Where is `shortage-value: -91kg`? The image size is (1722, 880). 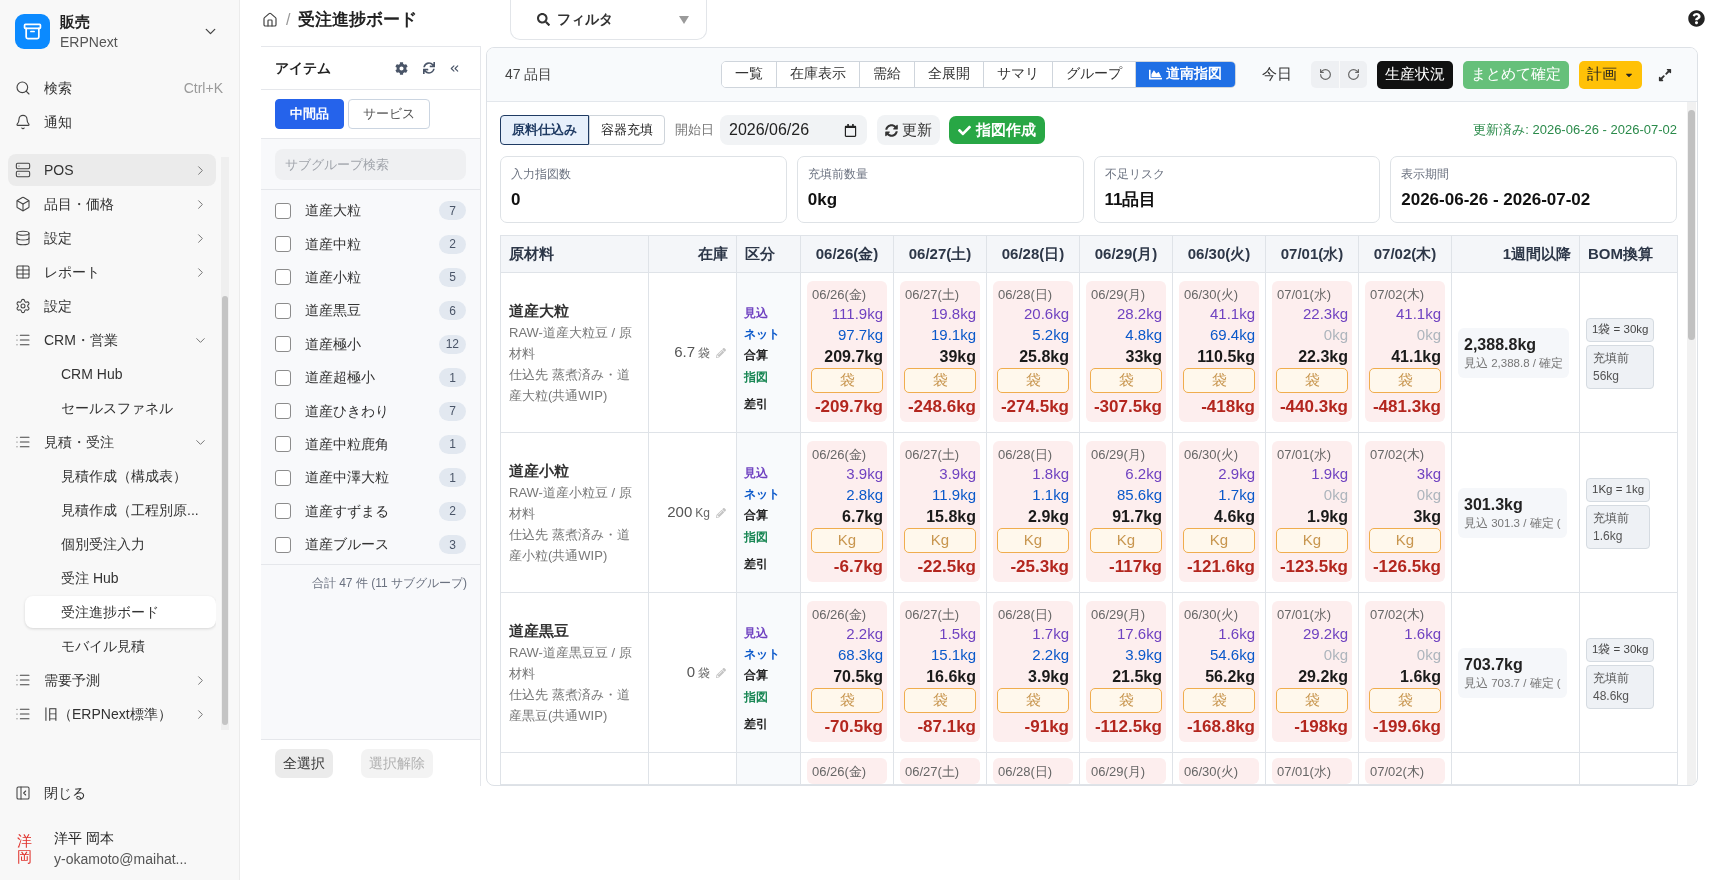
shortage-value: -91kg is located at coordinates (1046, 727).